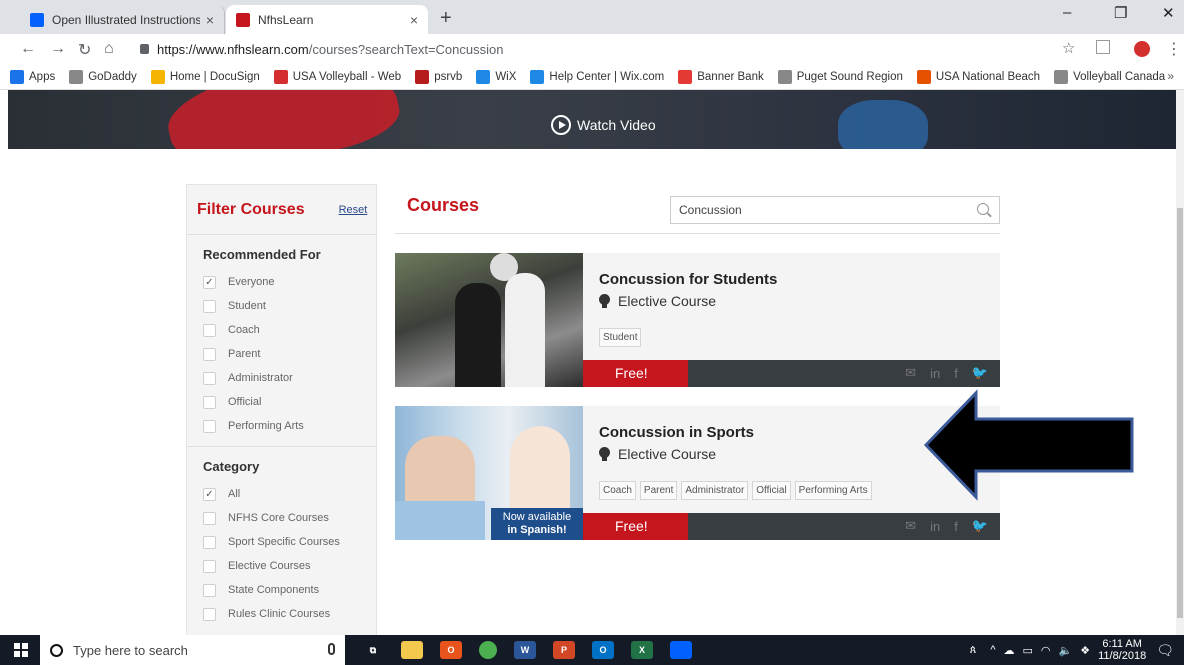 Image resolution: width=1184 pixels, height=665 pixels. Describe the element at coordinates (1066, 650) in the screenshot. I see `volume-icon: 🔈` at that location.